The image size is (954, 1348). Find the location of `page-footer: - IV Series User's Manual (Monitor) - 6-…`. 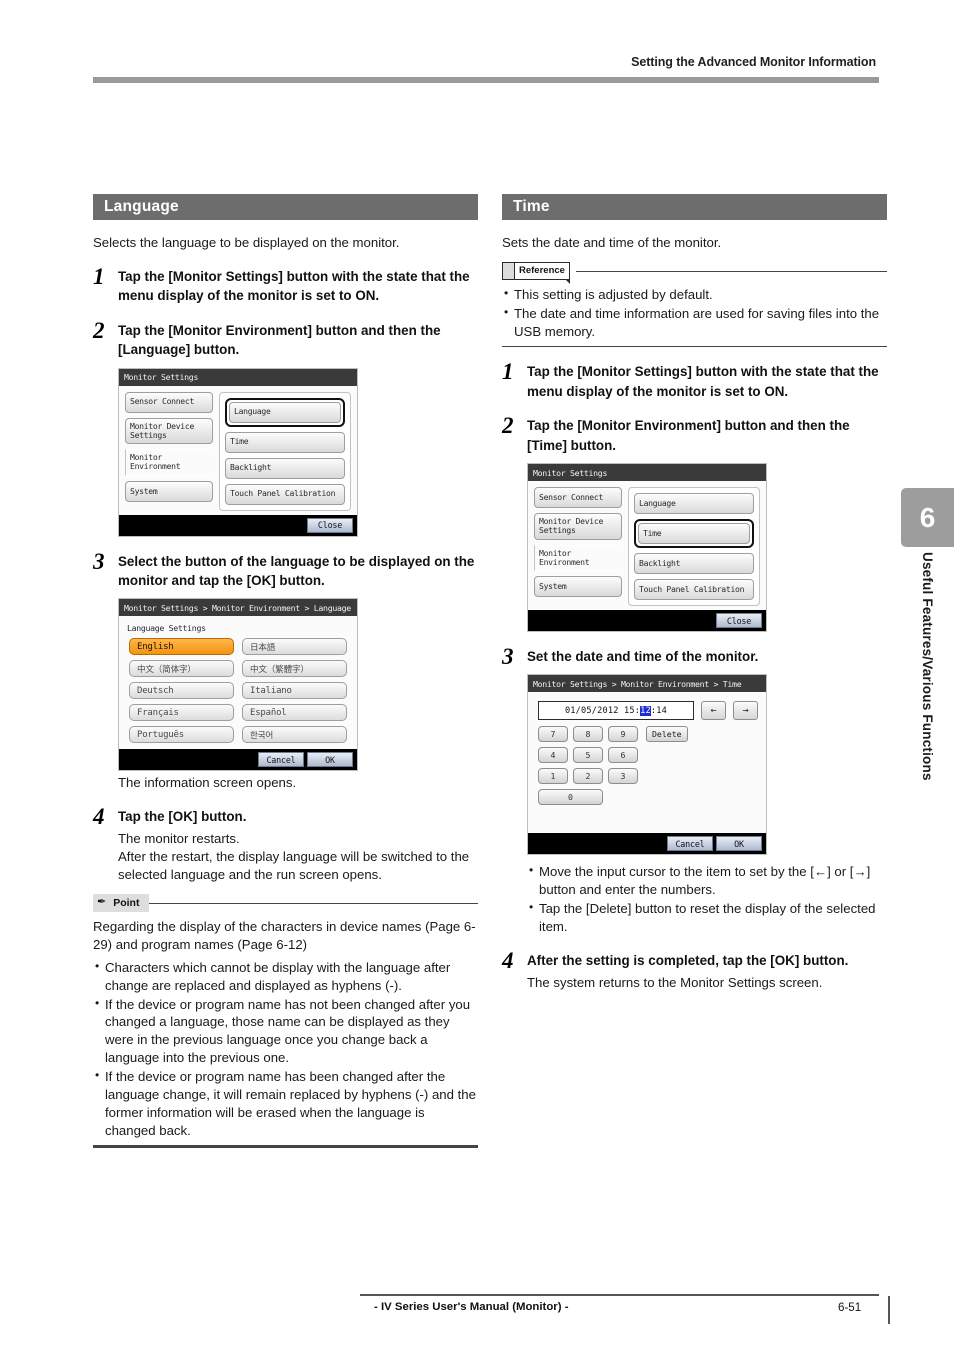

page-footer: - IV Series User's Manual (Monitor) - 6-… is located at coordinates (477, 1318).